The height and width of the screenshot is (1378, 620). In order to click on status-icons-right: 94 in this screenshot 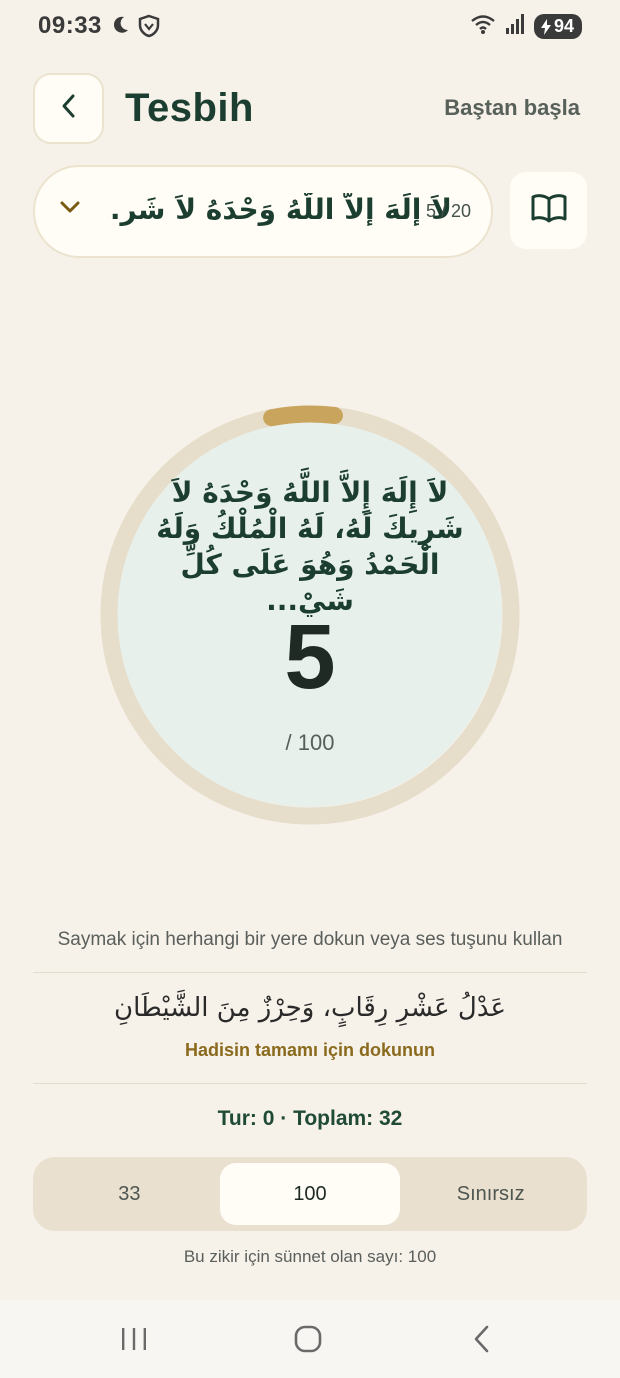, I will do `click(526, 26)`.